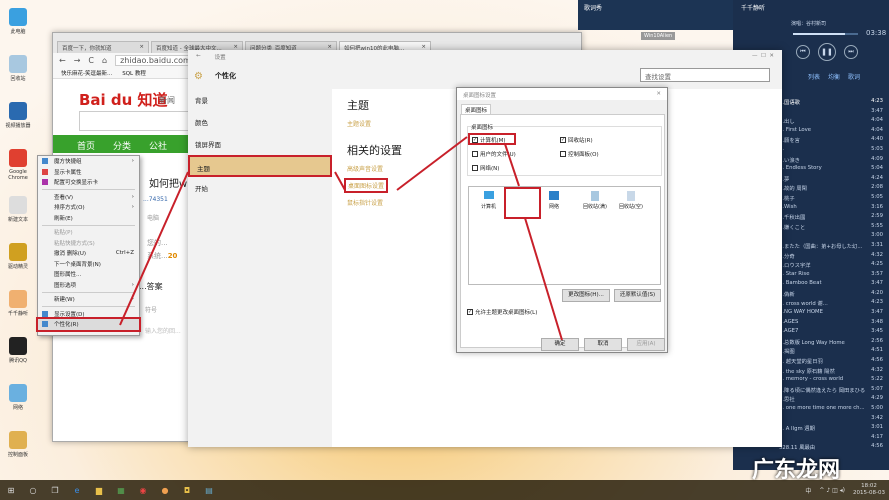  I want to click on tray-icons: ^ ♪ ◫ ◂), so click(832, 490).